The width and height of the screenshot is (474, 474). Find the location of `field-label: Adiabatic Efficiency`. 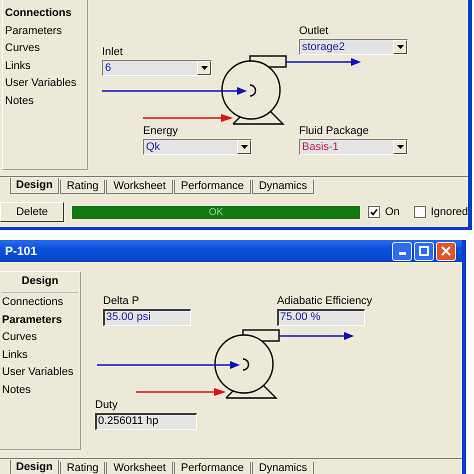

field-label: Adiabatic Efficiency is located at coordinates (324, 301).